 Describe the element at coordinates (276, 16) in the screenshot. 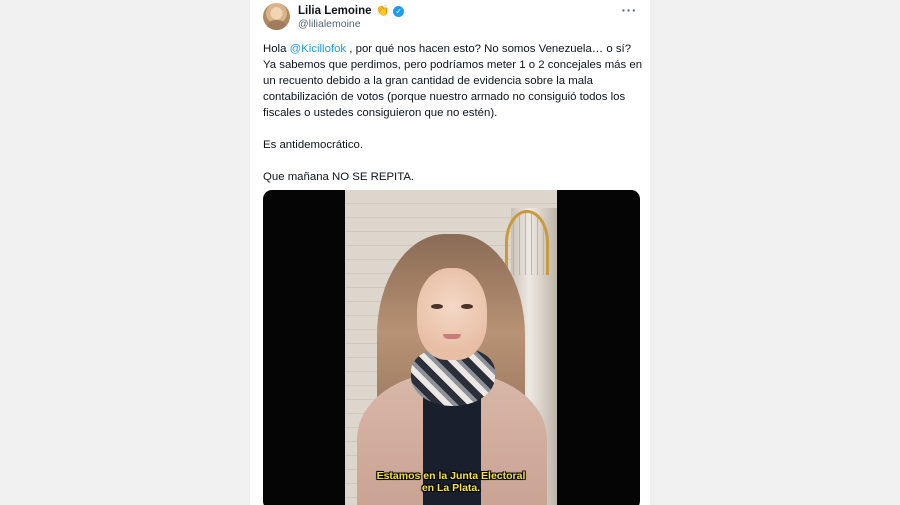

I see `avatar` at that location.